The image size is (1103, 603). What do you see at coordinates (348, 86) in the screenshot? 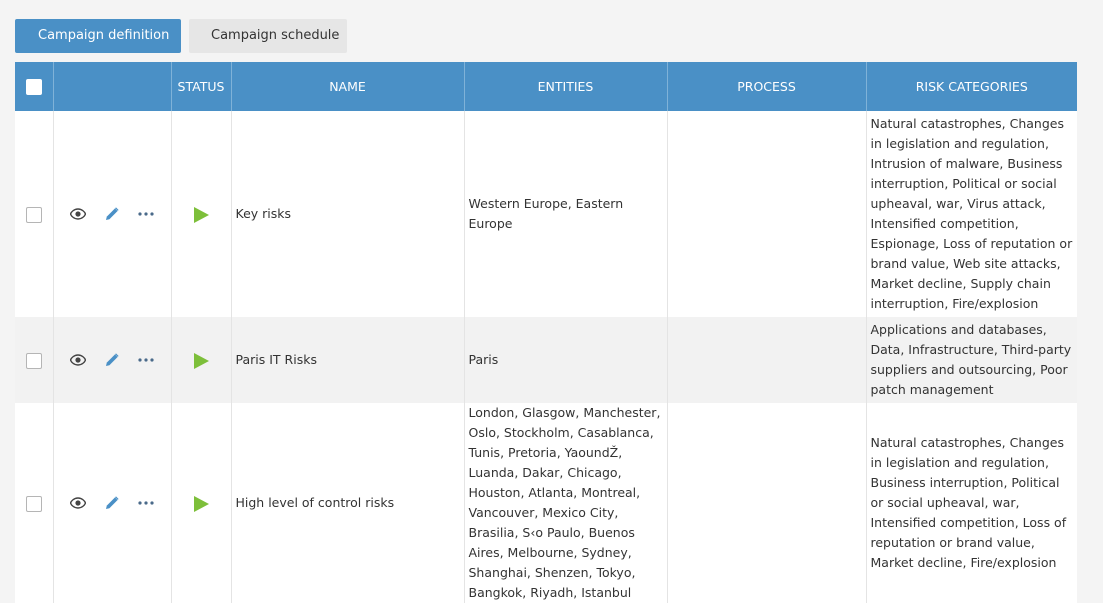
I see `name-header: NAME` at bounding box center [348, 86].